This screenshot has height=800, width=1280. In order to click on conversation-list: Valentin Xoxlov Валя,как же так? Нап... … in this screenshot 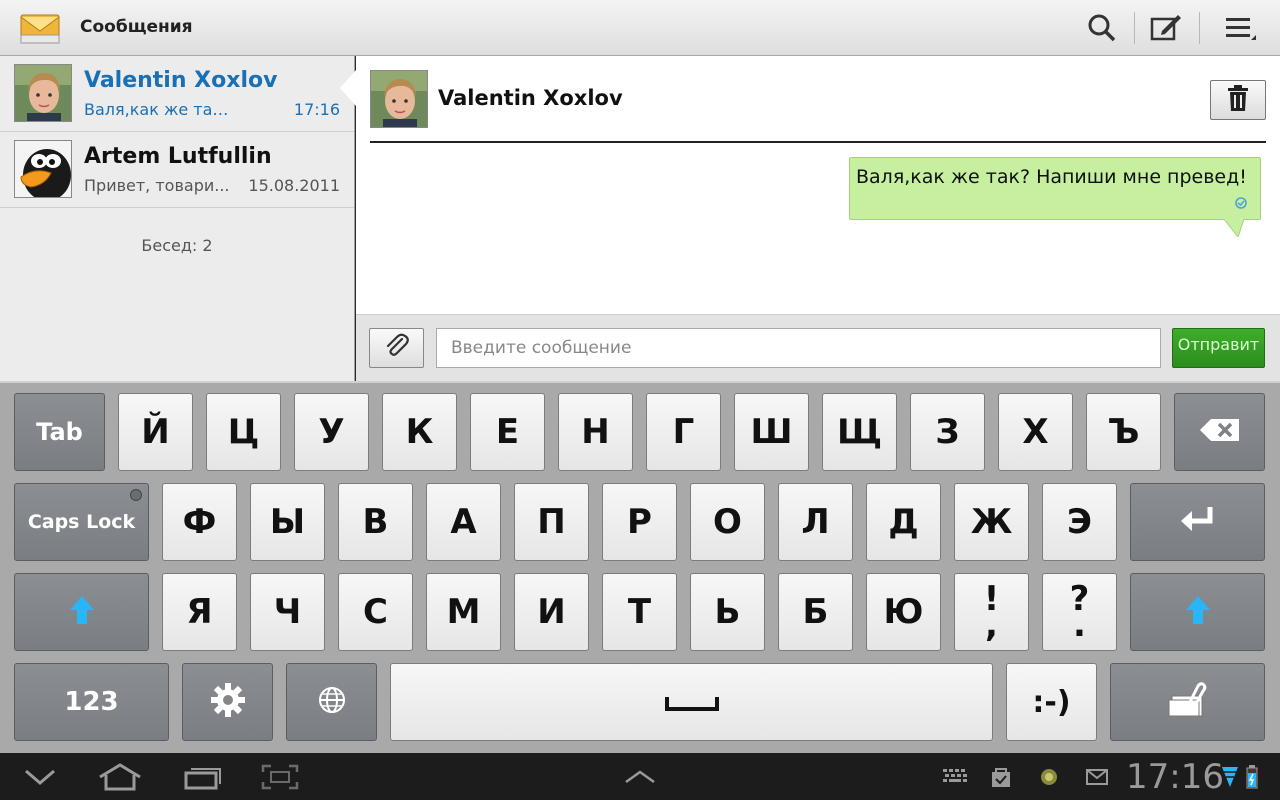, I will do `click(177, 218)`.